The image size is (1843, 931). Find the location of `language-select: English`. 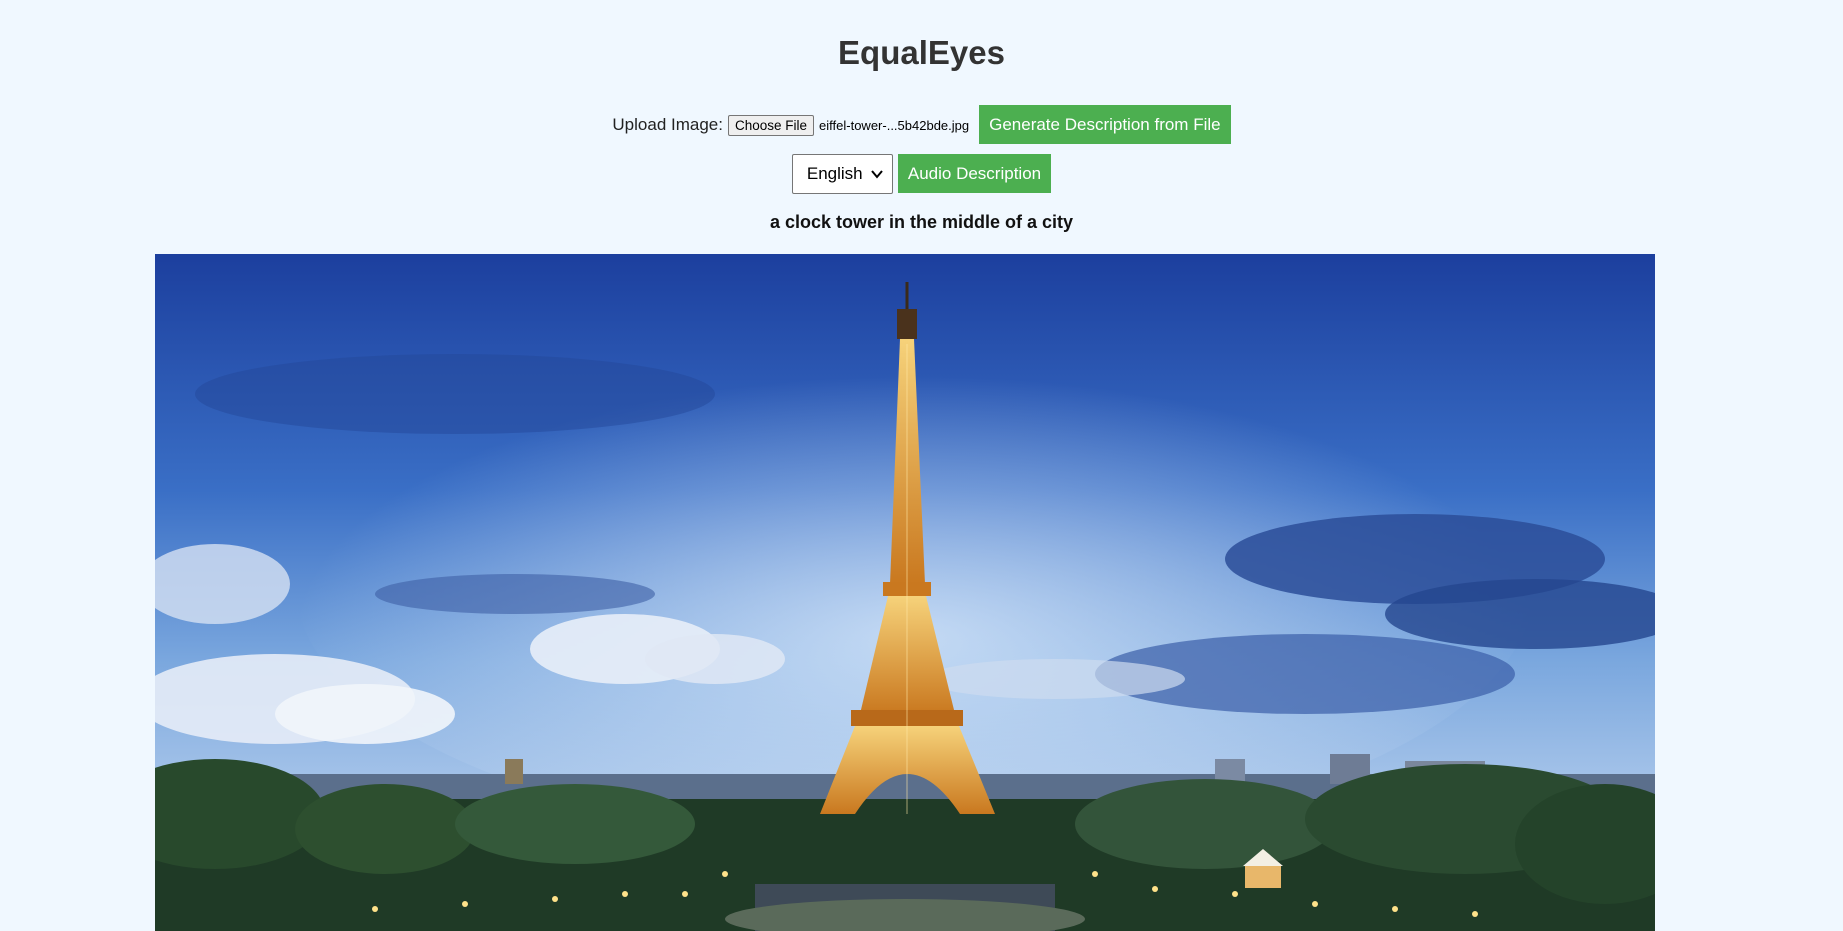

language-select: English is located at coordinates (842, 173).